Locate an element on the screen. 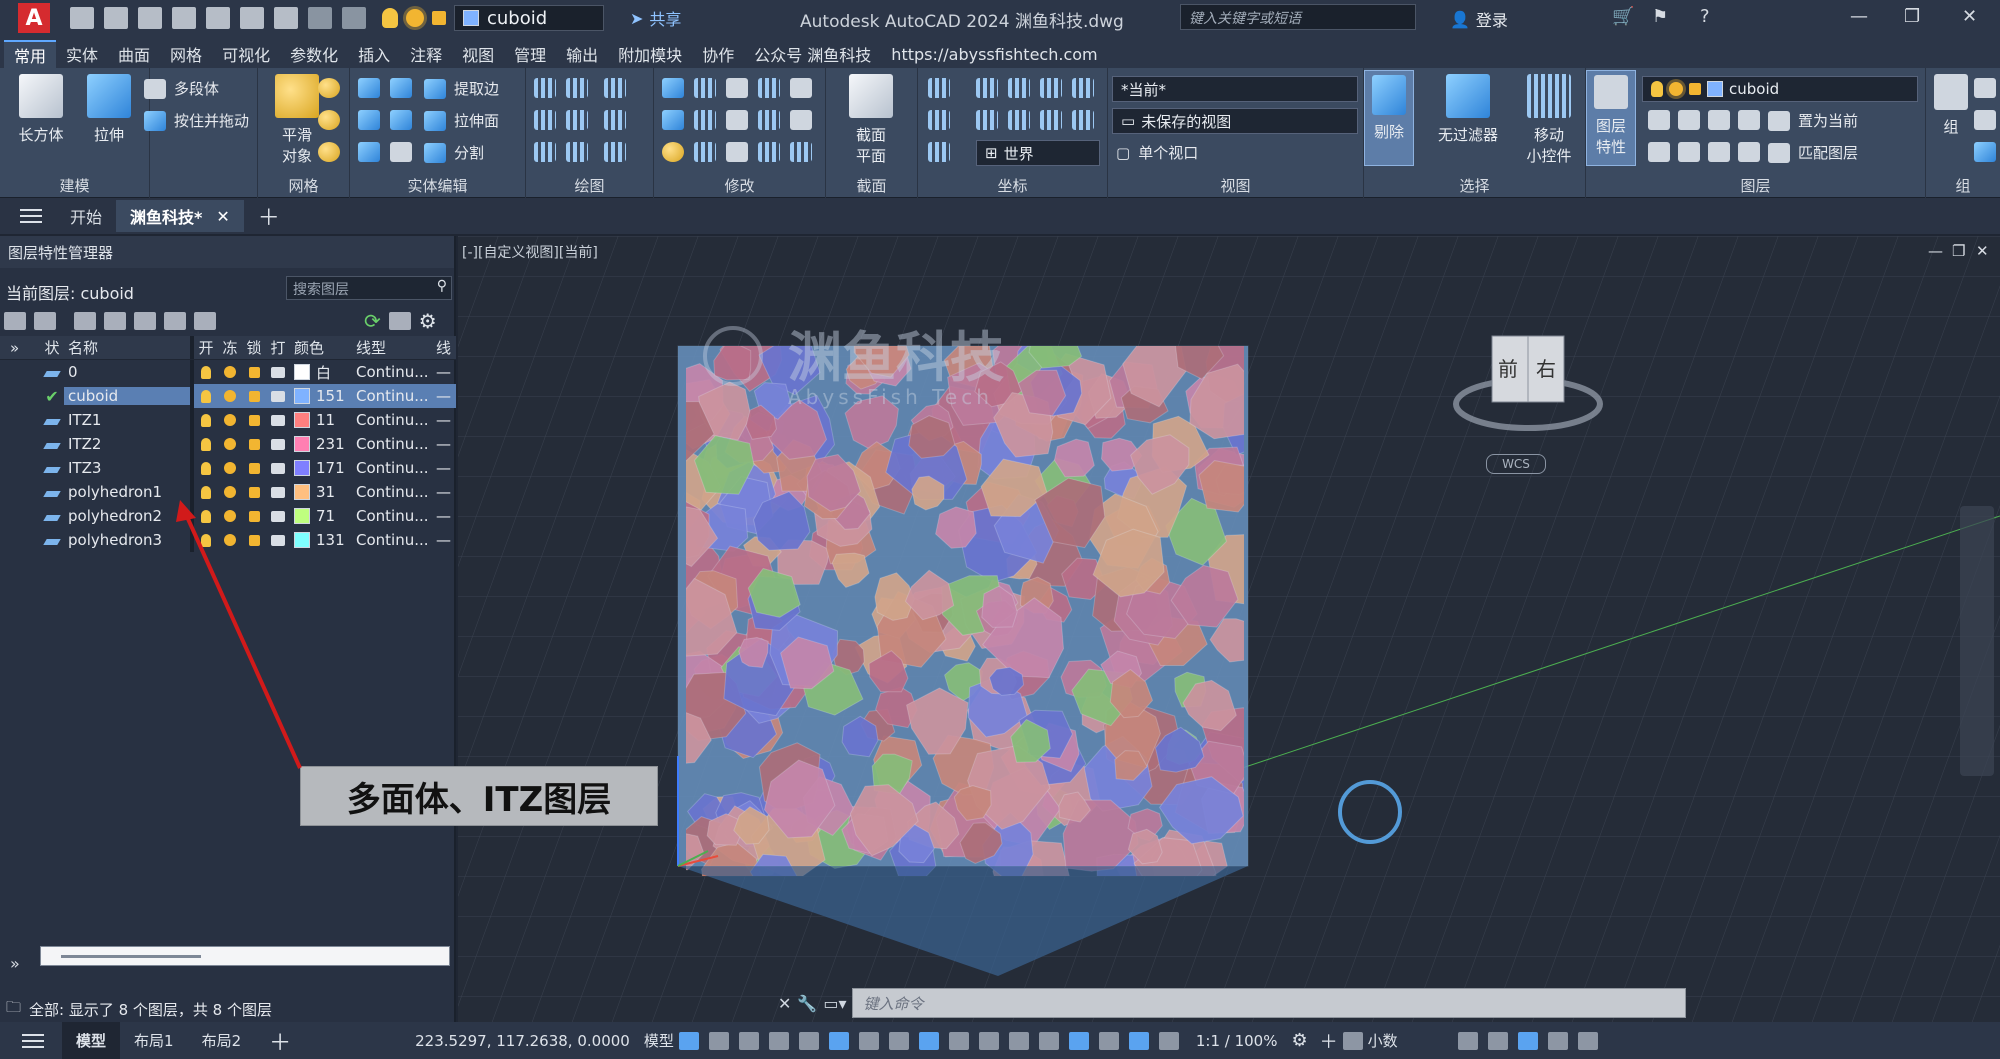  ungroup-icon is located at coordinates (1985, 88).